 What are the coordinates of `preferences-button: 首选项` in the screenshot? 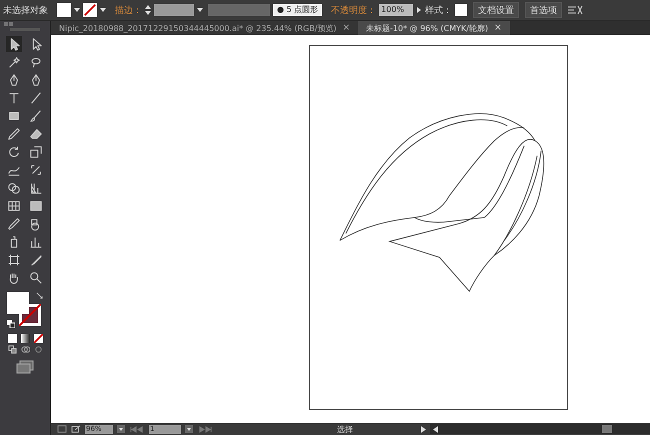 It's located at (543, 10).